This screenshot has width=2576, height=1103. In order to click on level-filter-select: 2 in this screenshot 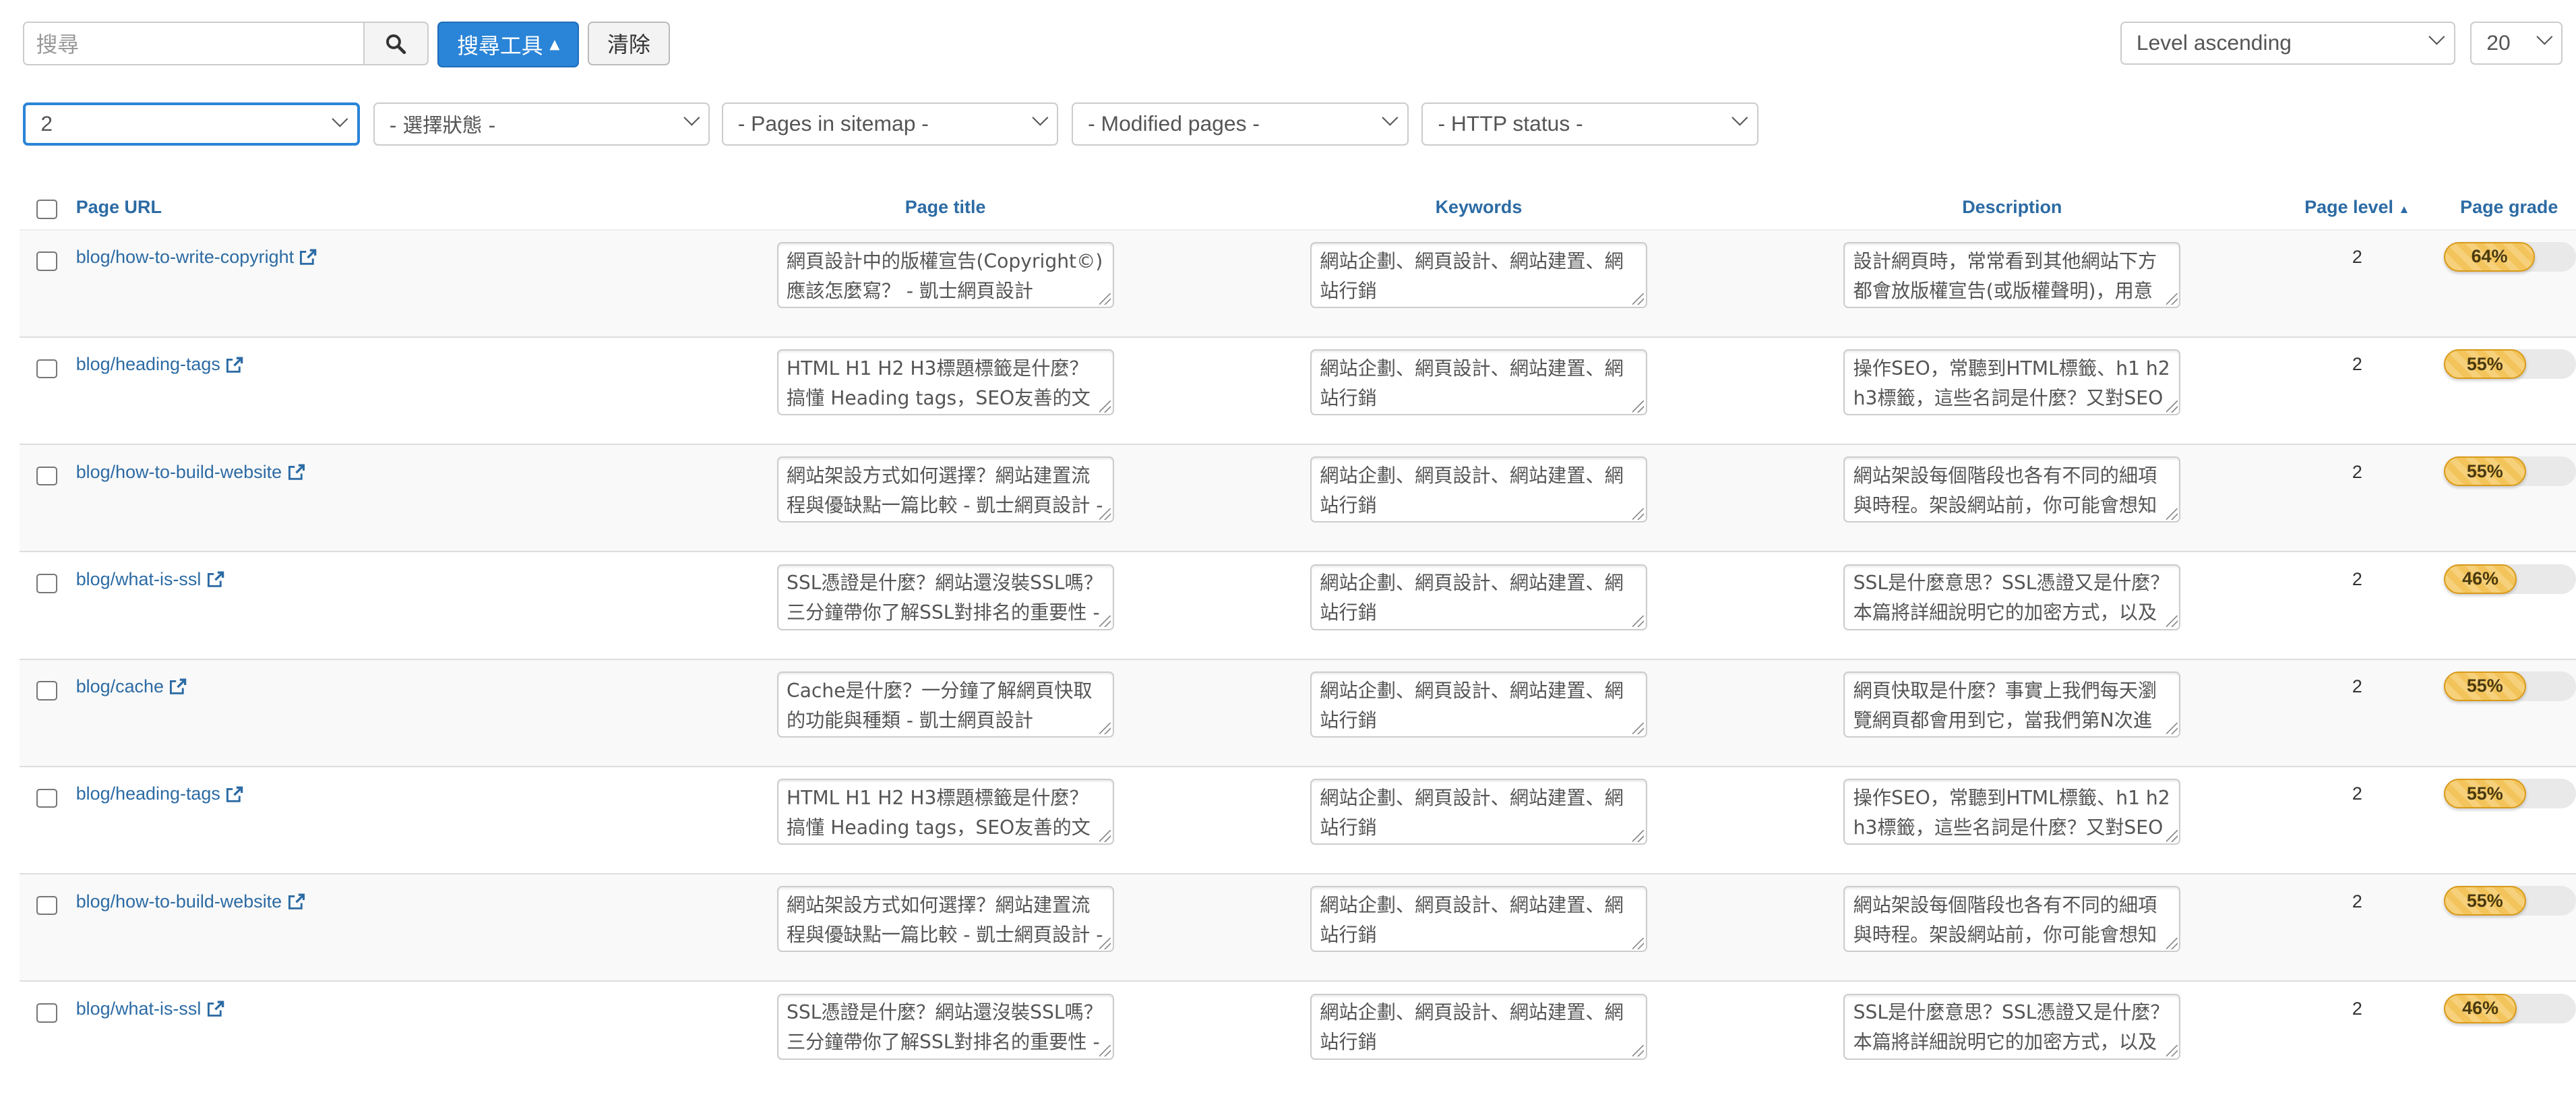, I will do `click(192, 124)`.